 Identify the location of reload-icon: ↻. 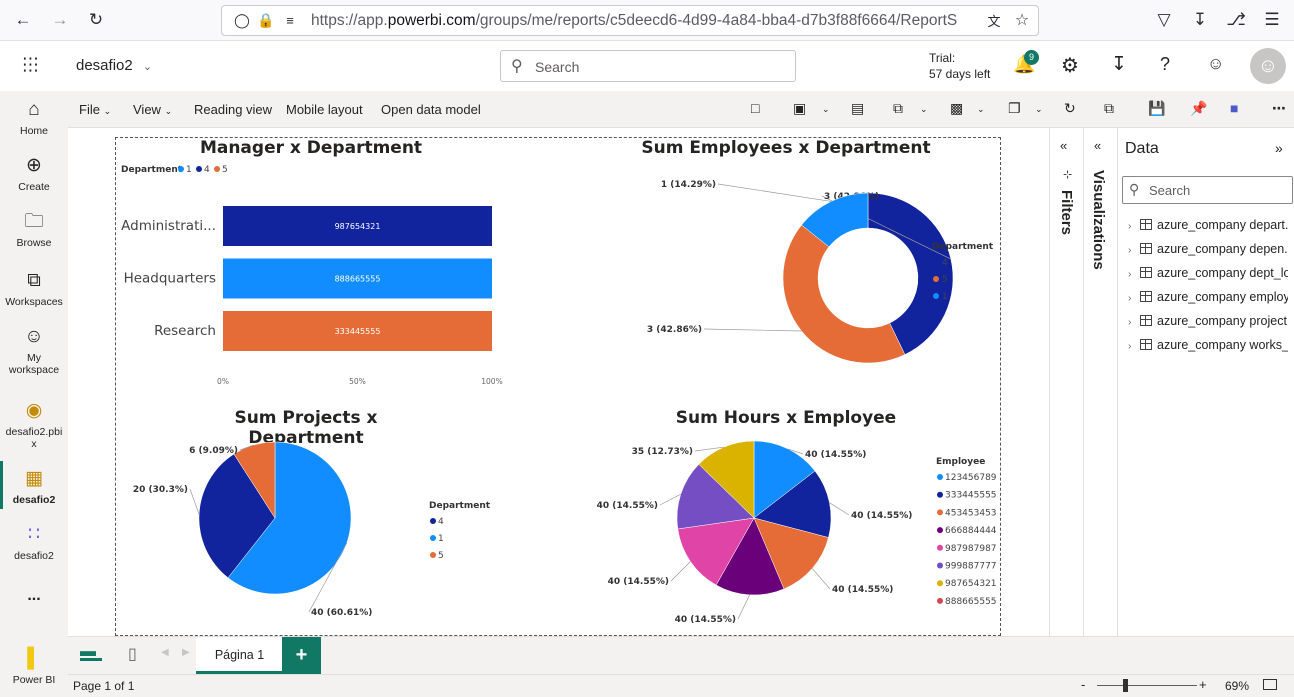
(96, 20).